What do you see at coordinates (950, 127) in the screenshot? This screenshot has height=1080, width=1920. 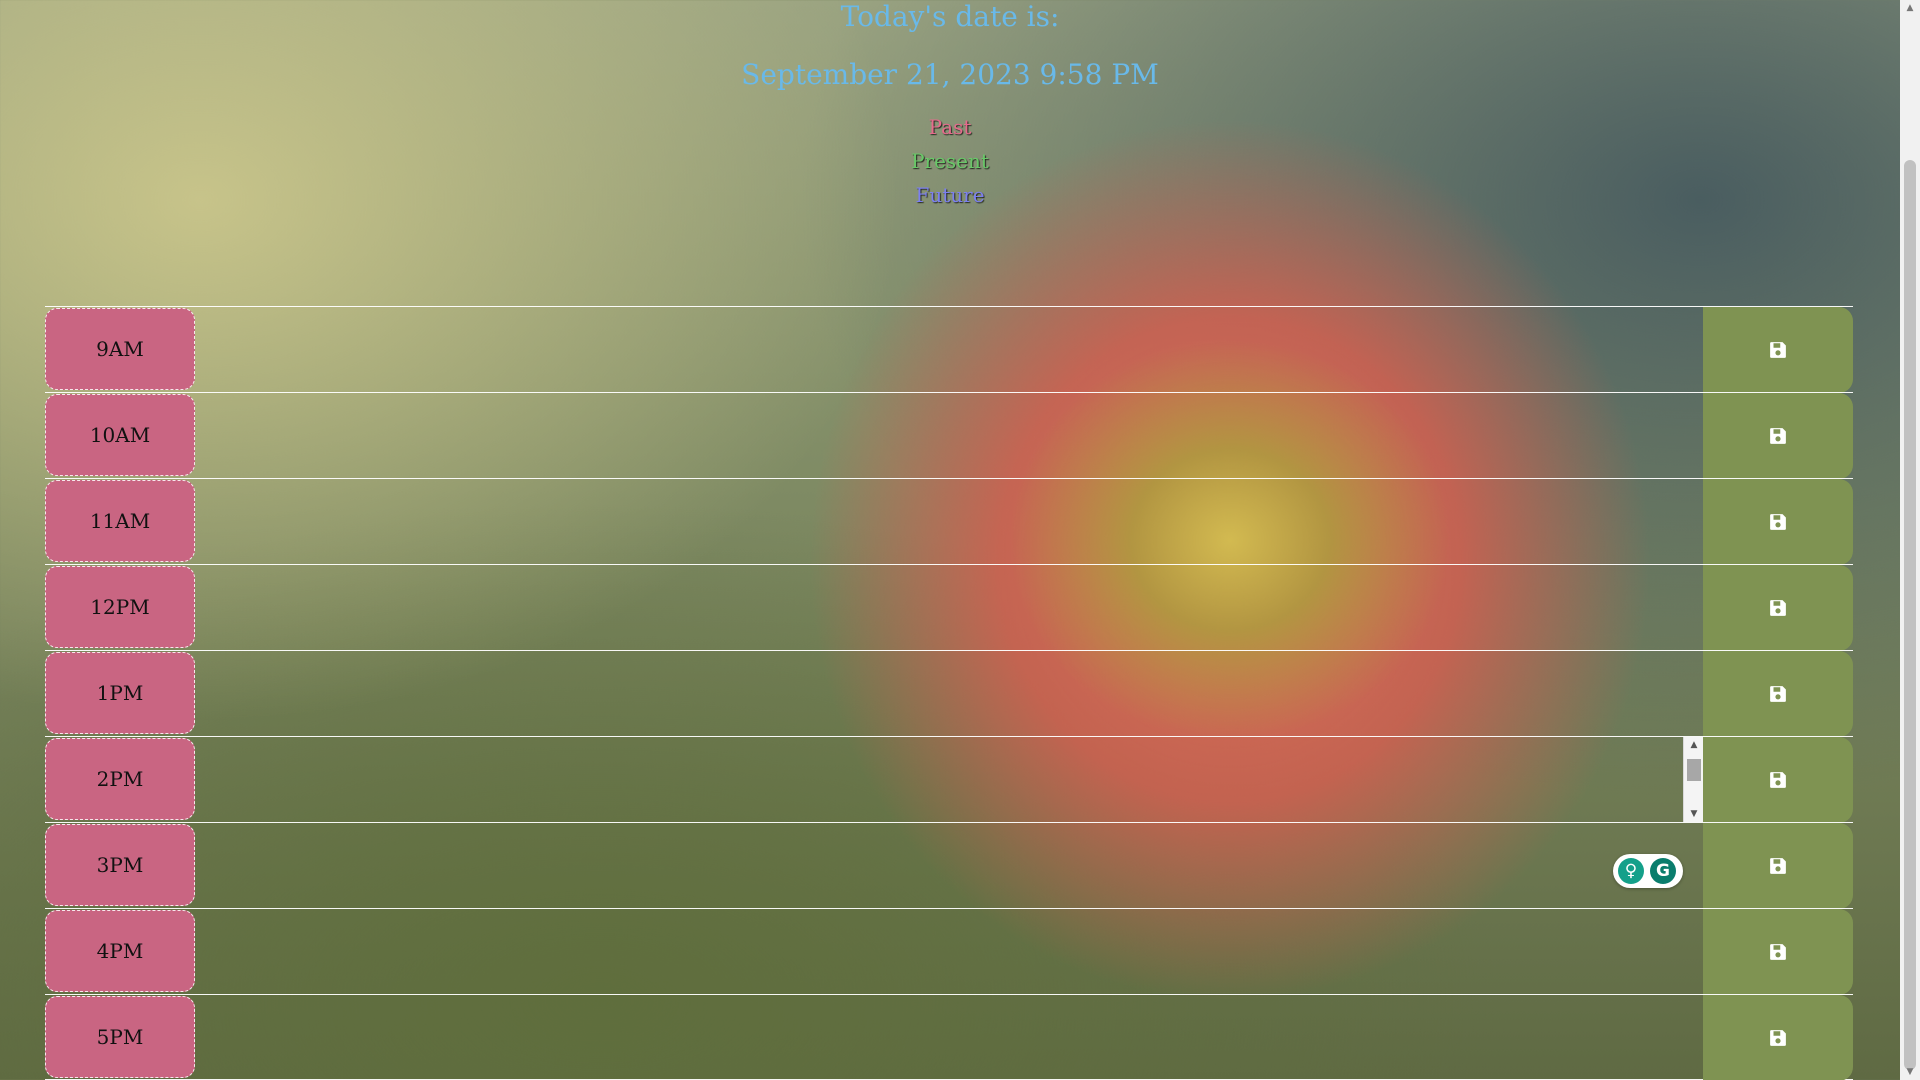 I see `legend-past: Past` at bounding box center [950, 127].